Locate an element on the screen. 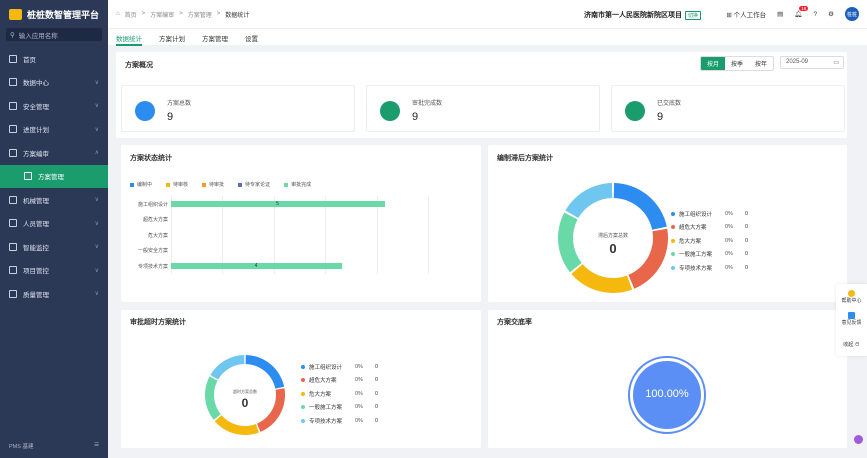  chevron-up-icon: ∧ is located at coordinates (96, 153).